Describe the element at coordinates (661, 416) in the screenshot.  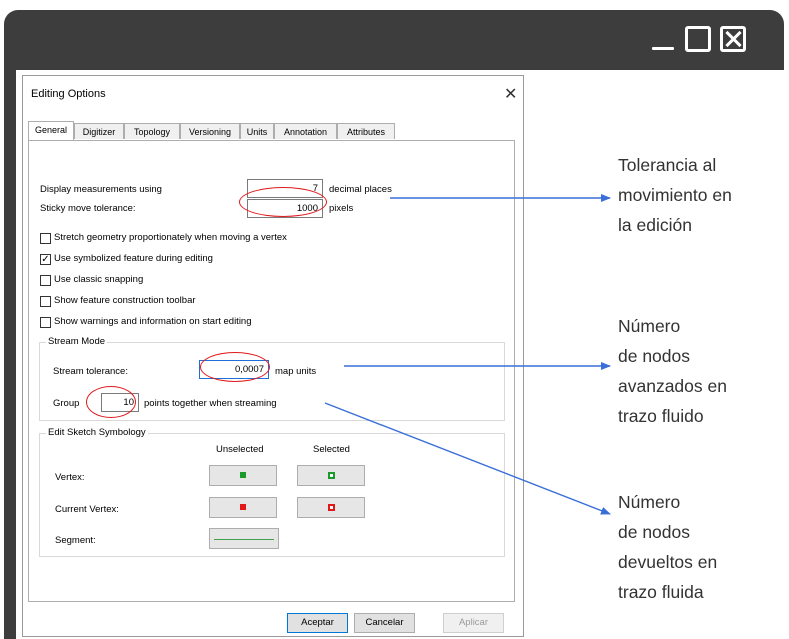
I see `annotation-line: trazo fluido` at that location.